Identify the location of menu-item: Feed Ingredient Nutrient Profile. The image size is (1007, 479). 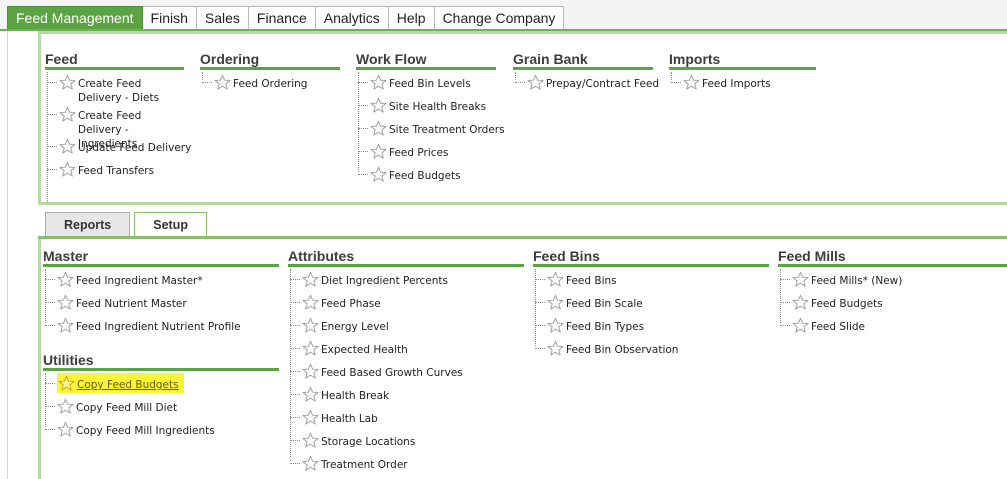
(161, 326).